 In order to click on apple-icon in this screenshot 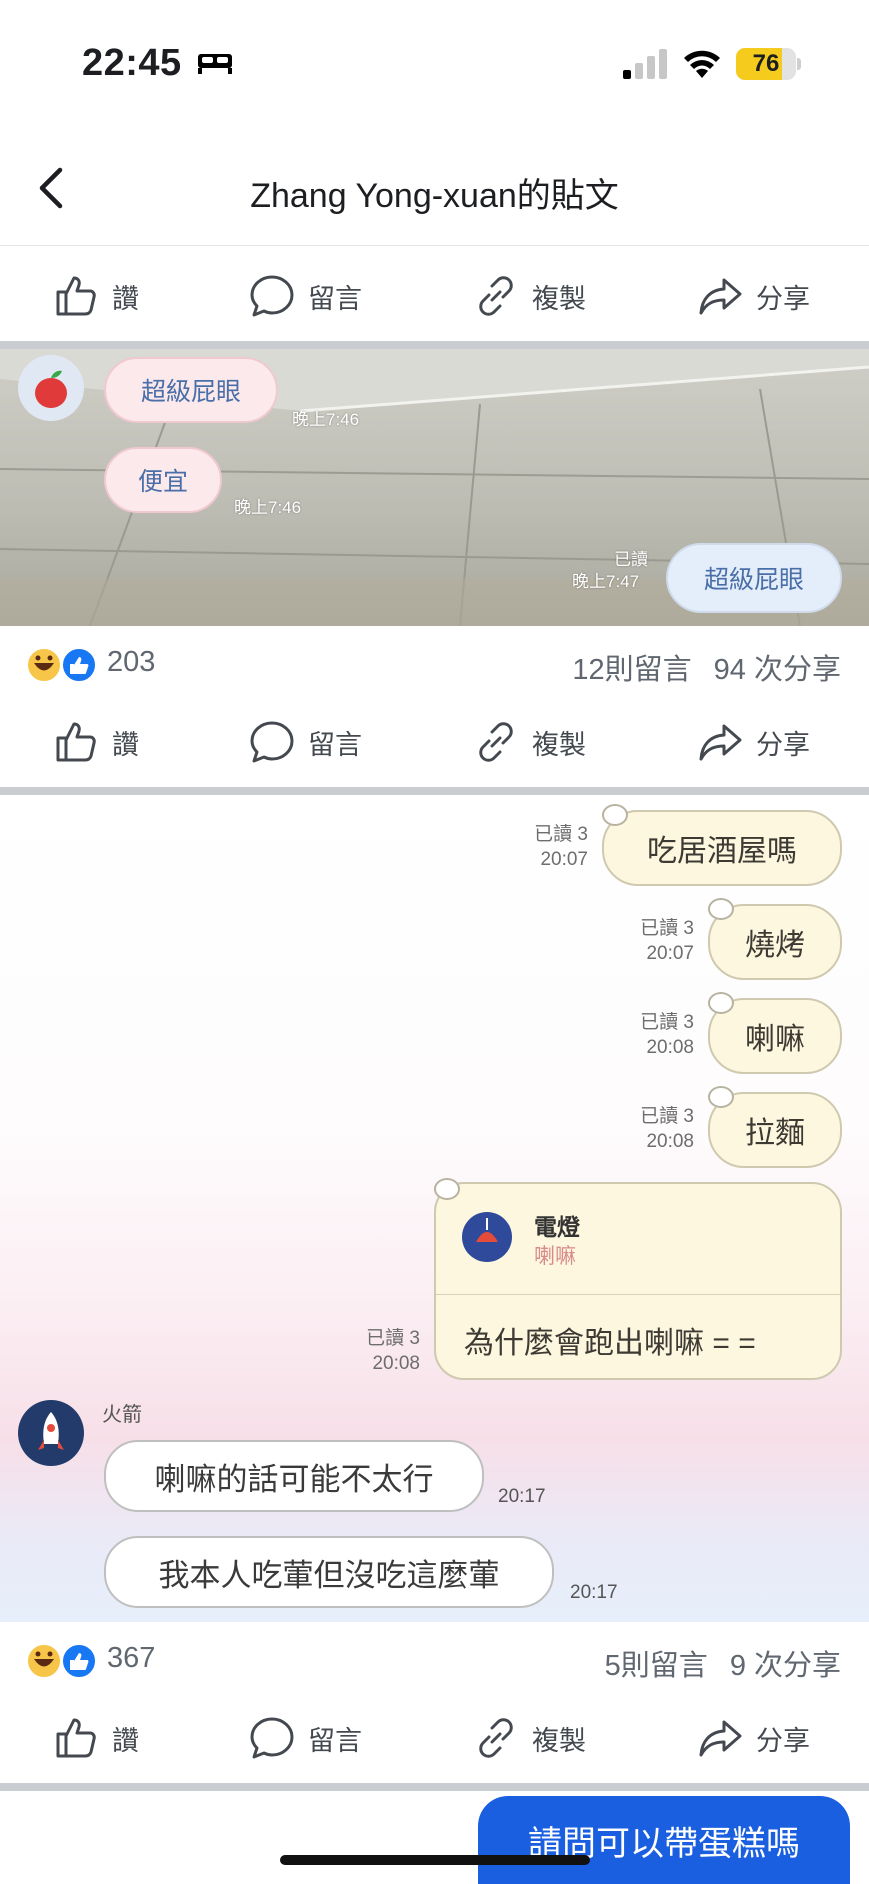, I will do `click(51, 389)`.